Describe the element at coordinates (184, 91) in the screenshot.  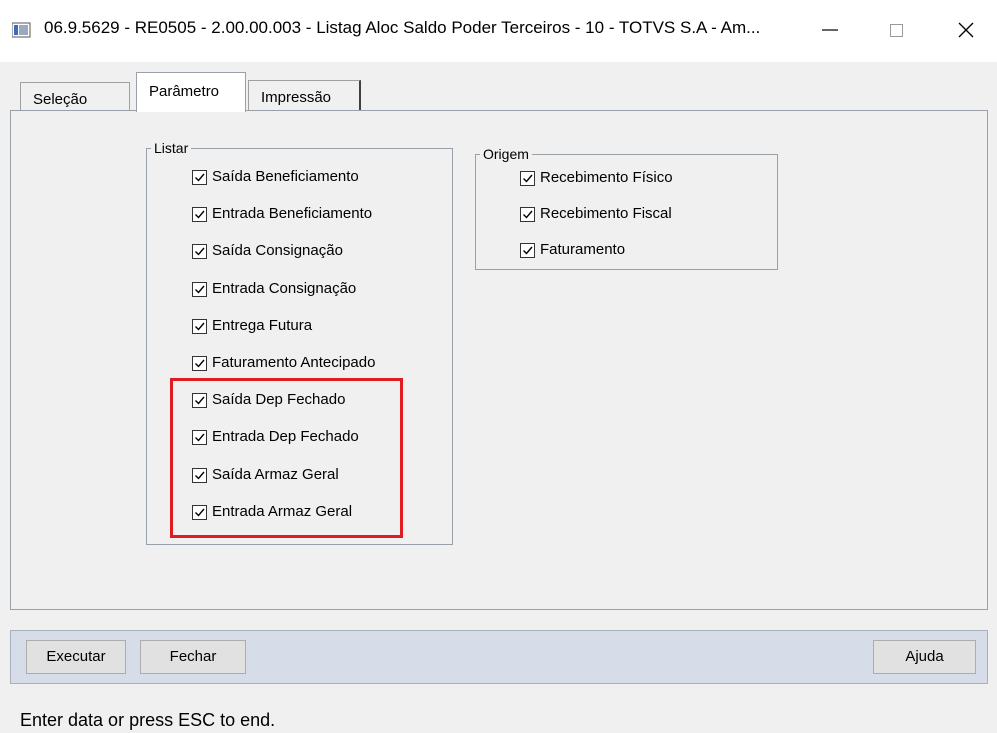
I see `tab-label: Parâmetro` at that location.